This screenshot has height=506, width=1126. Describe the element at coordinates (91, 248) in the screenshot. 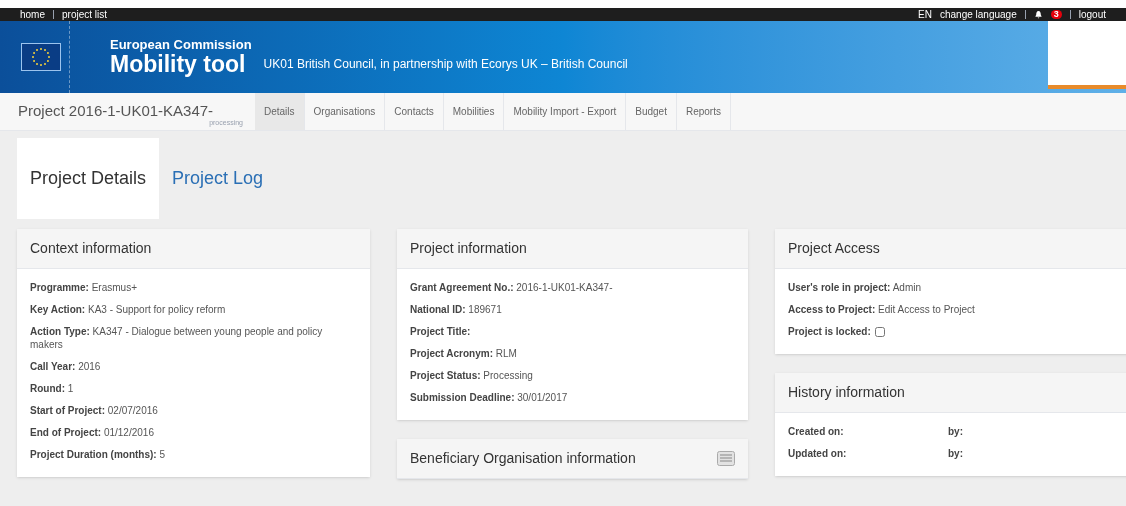

I see `card-title: Context information` at that location.